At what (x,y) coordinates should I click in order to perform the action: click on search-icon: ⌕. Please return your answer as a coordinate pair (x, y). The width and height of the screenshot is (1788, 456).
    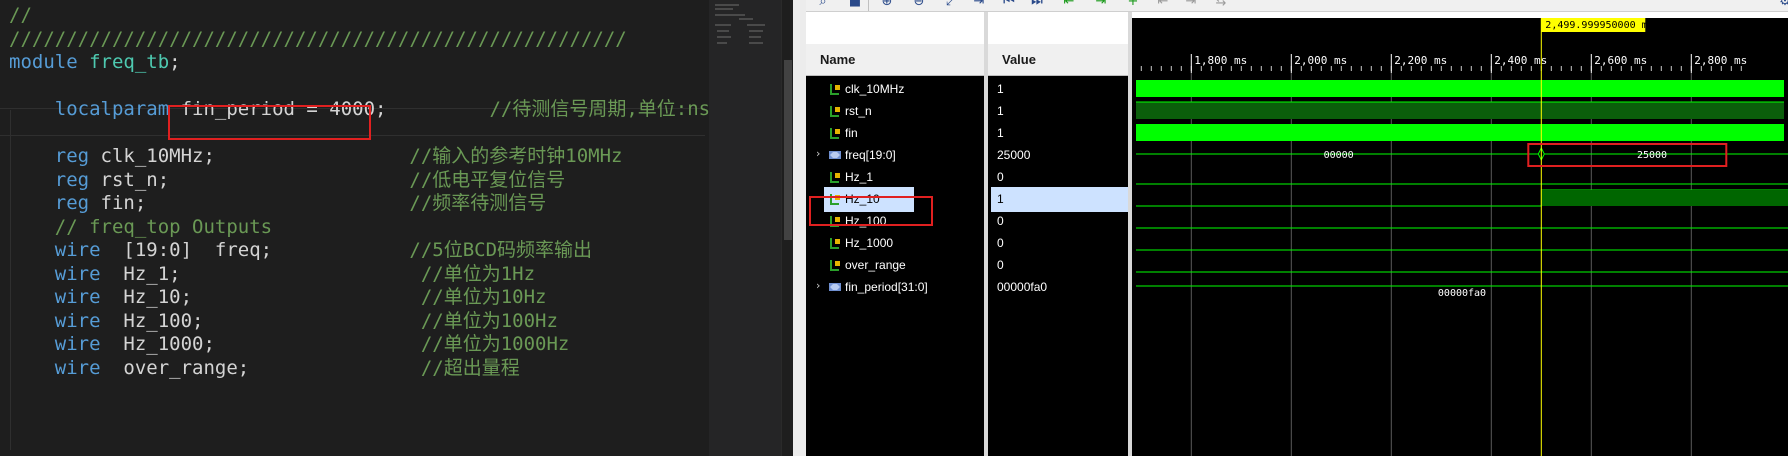
    Looking at the image, I should click on (823, 4).